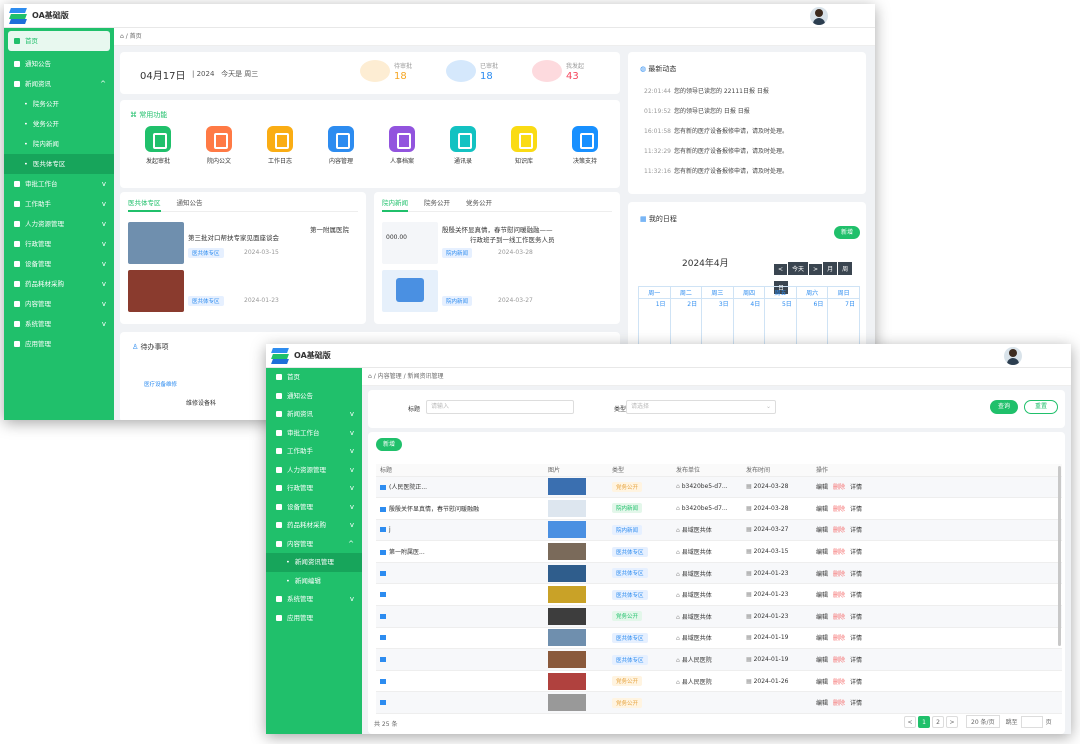  What do you see at coordinates (701, 407) in the screenshot?
I see `type-filter-select: 请选择 ⌄` at bounding box center [701, 407].